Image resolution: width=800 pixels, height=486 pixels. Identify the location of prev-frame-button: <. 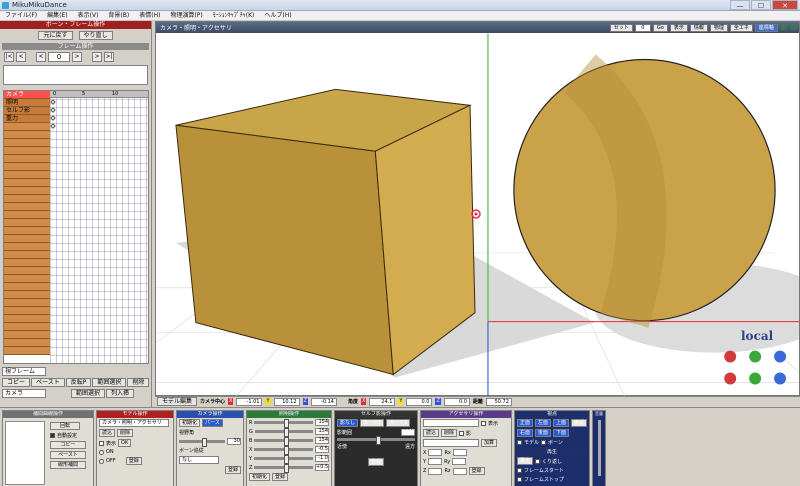
(41, 57).